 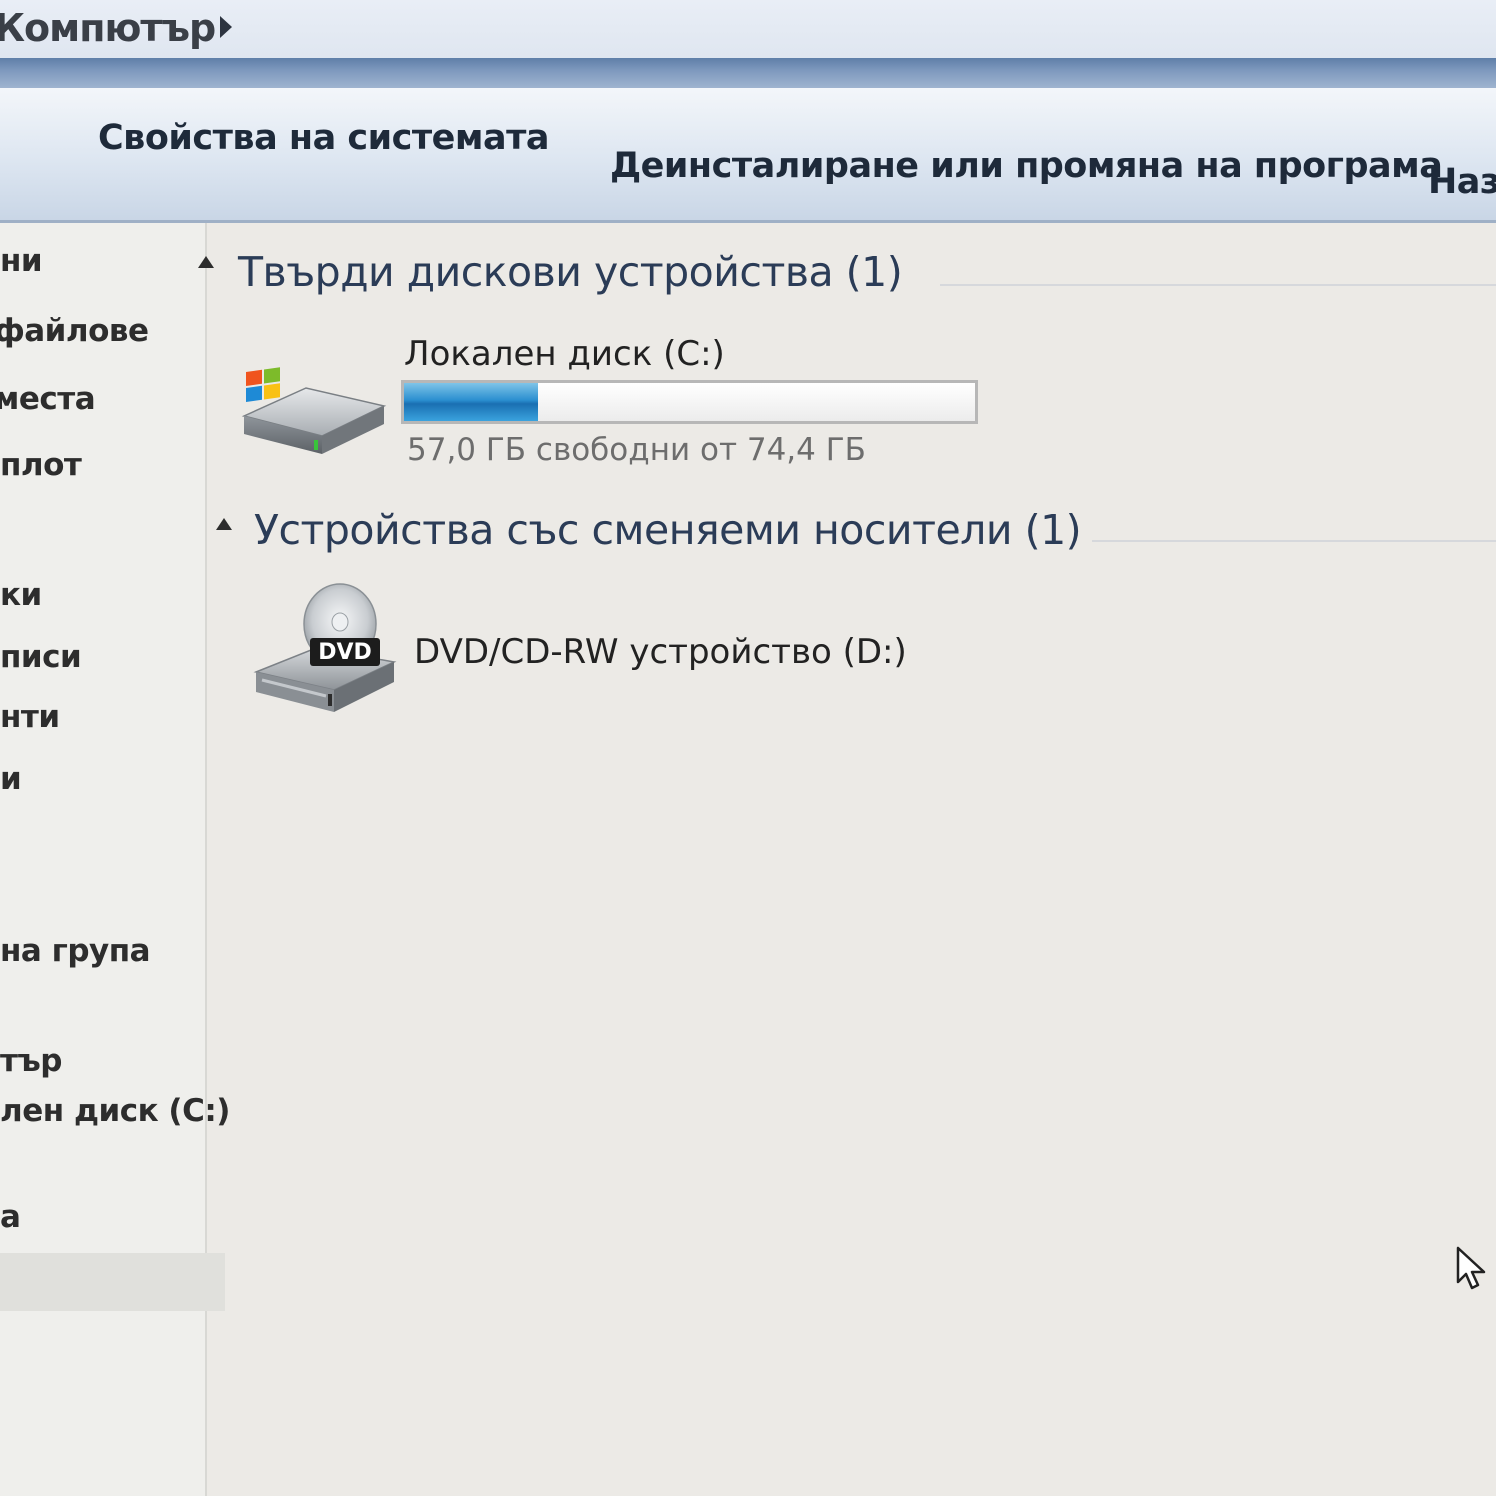 What do you see at coordinates (31, 1061) in the screenshot?
I see `nav-item-computer: тър` at bounding box center [31, 1061].